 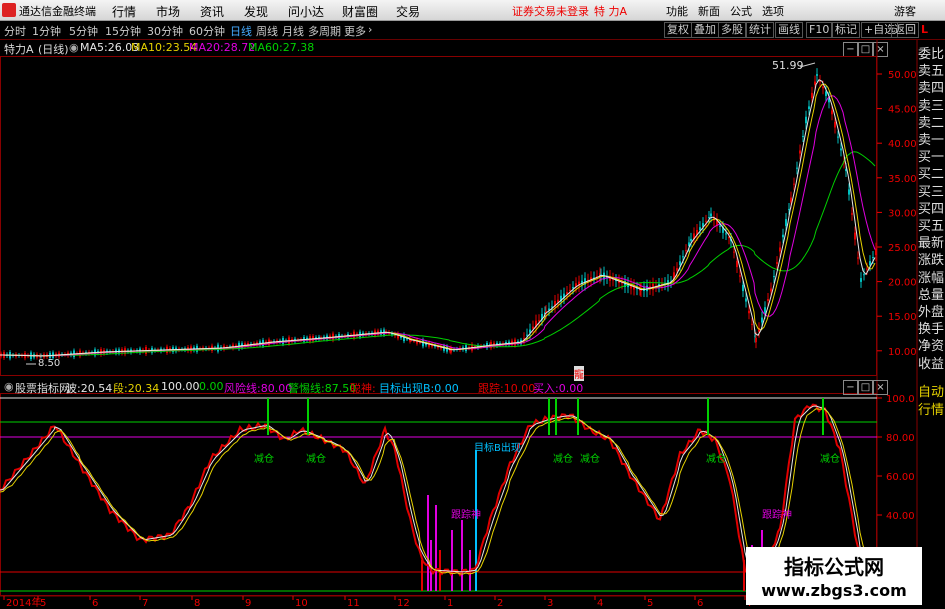 I want to click on sidebar-item-4: 卖二, so click(x=931, y=123).